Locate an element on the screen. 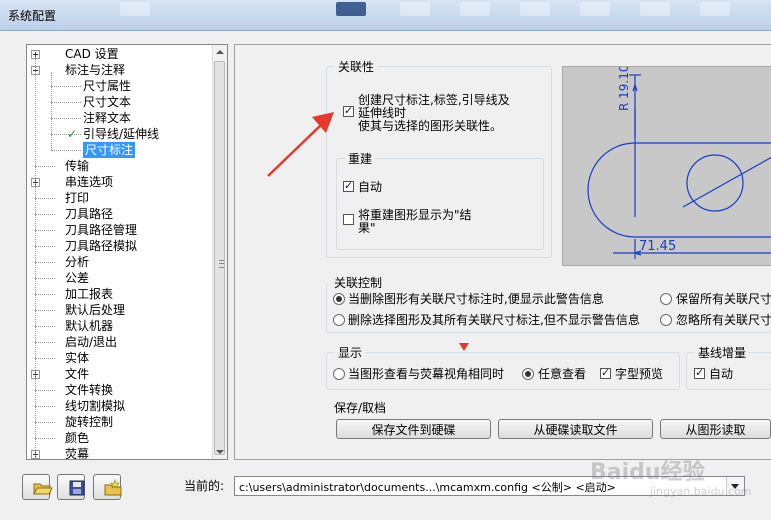 The image size is (771, 520). tree-item: ✓ 引导线/延伸线 is located at coordinates (120, 134).